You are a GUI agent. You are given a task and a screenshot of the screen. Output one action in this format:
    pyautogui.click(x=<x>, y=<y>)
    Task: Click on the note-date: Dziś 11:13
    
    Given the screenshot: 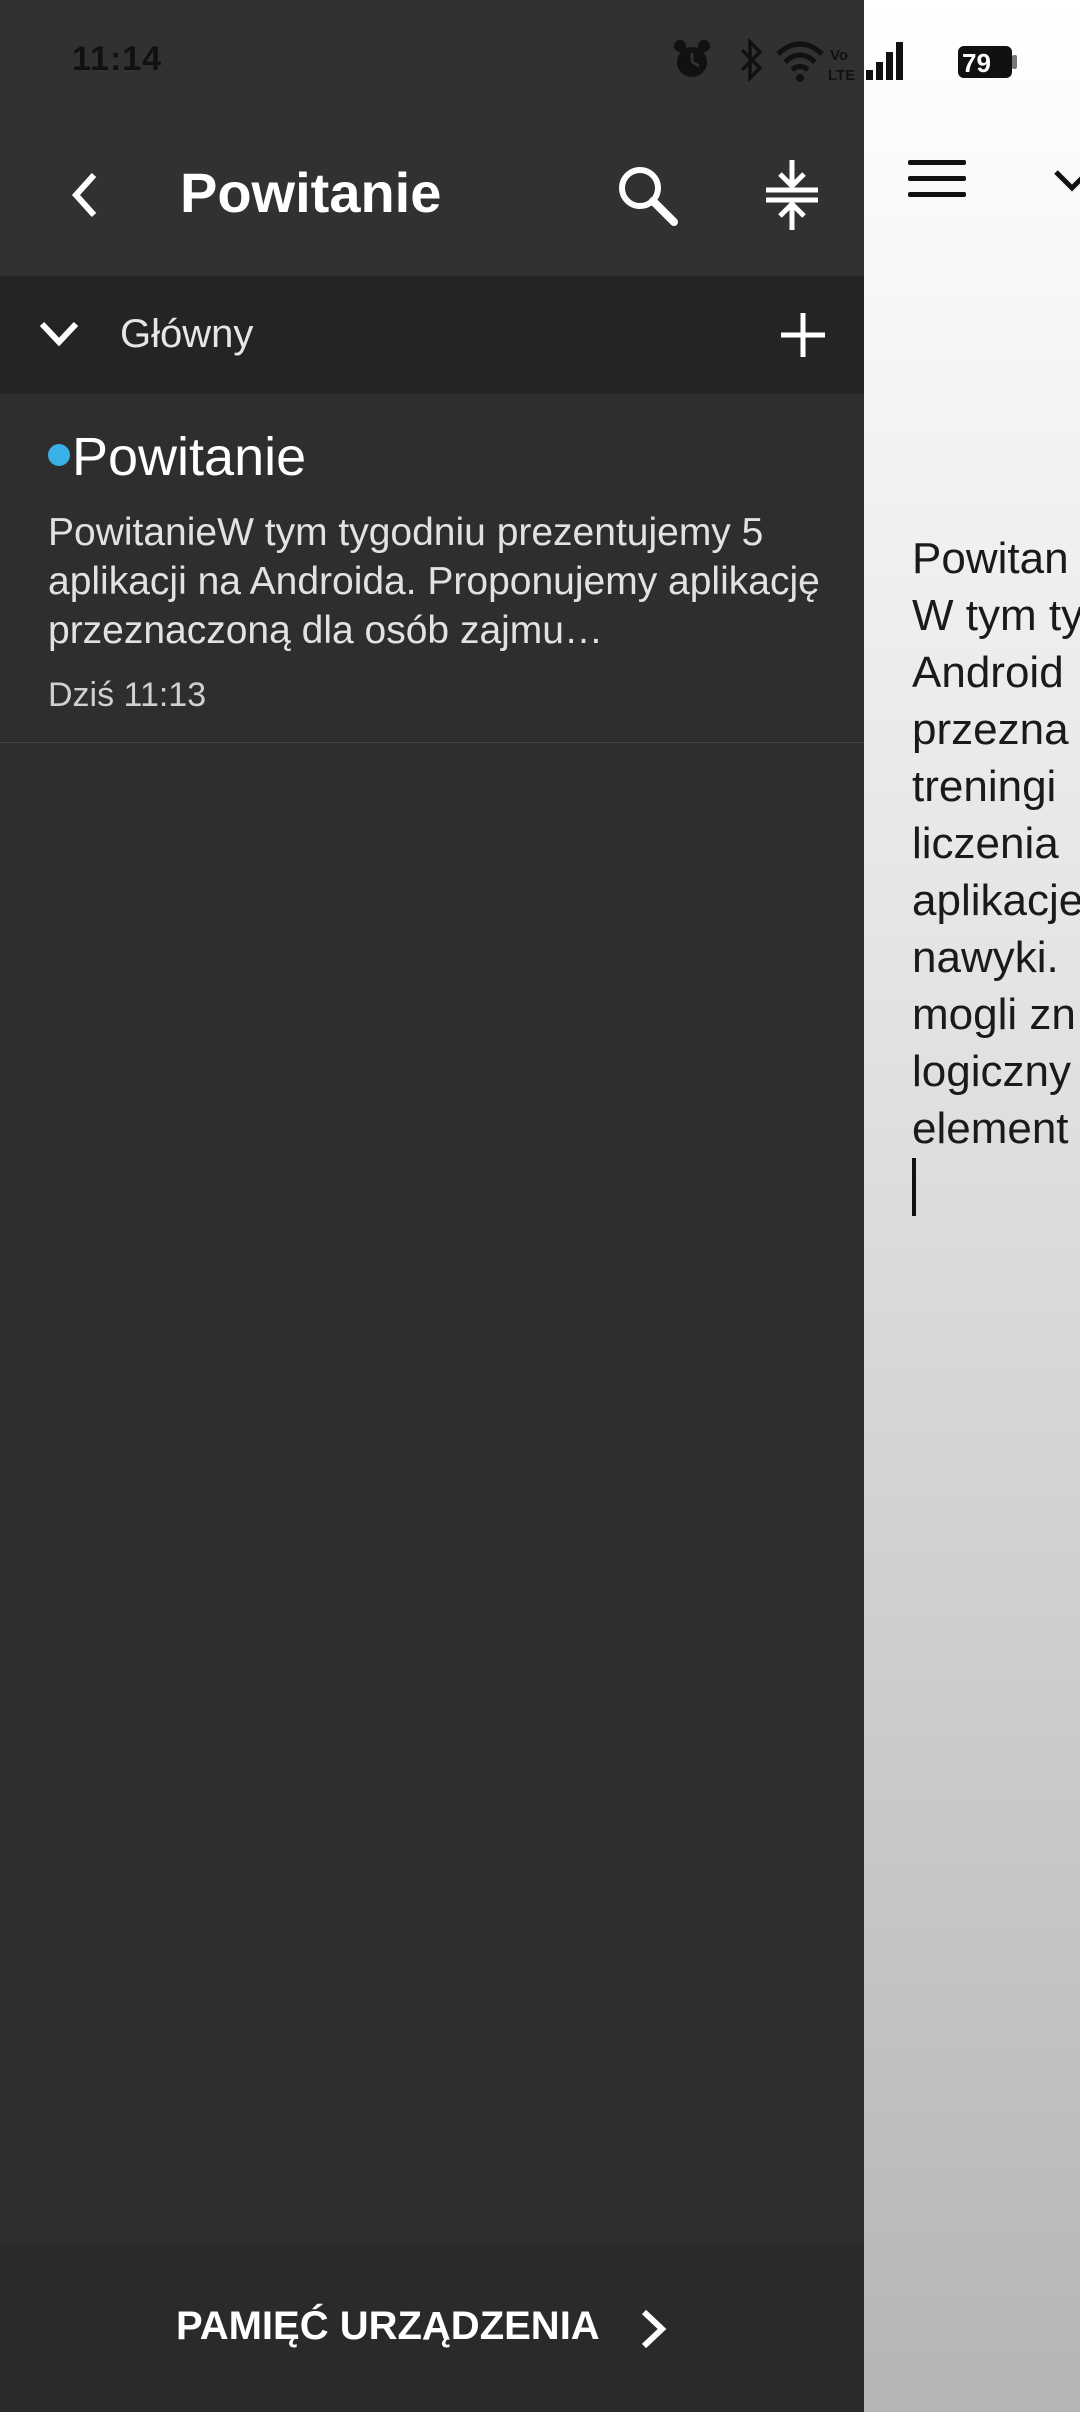 What is the action you would take?
    pyautogui.click(x=127, y=695)
    